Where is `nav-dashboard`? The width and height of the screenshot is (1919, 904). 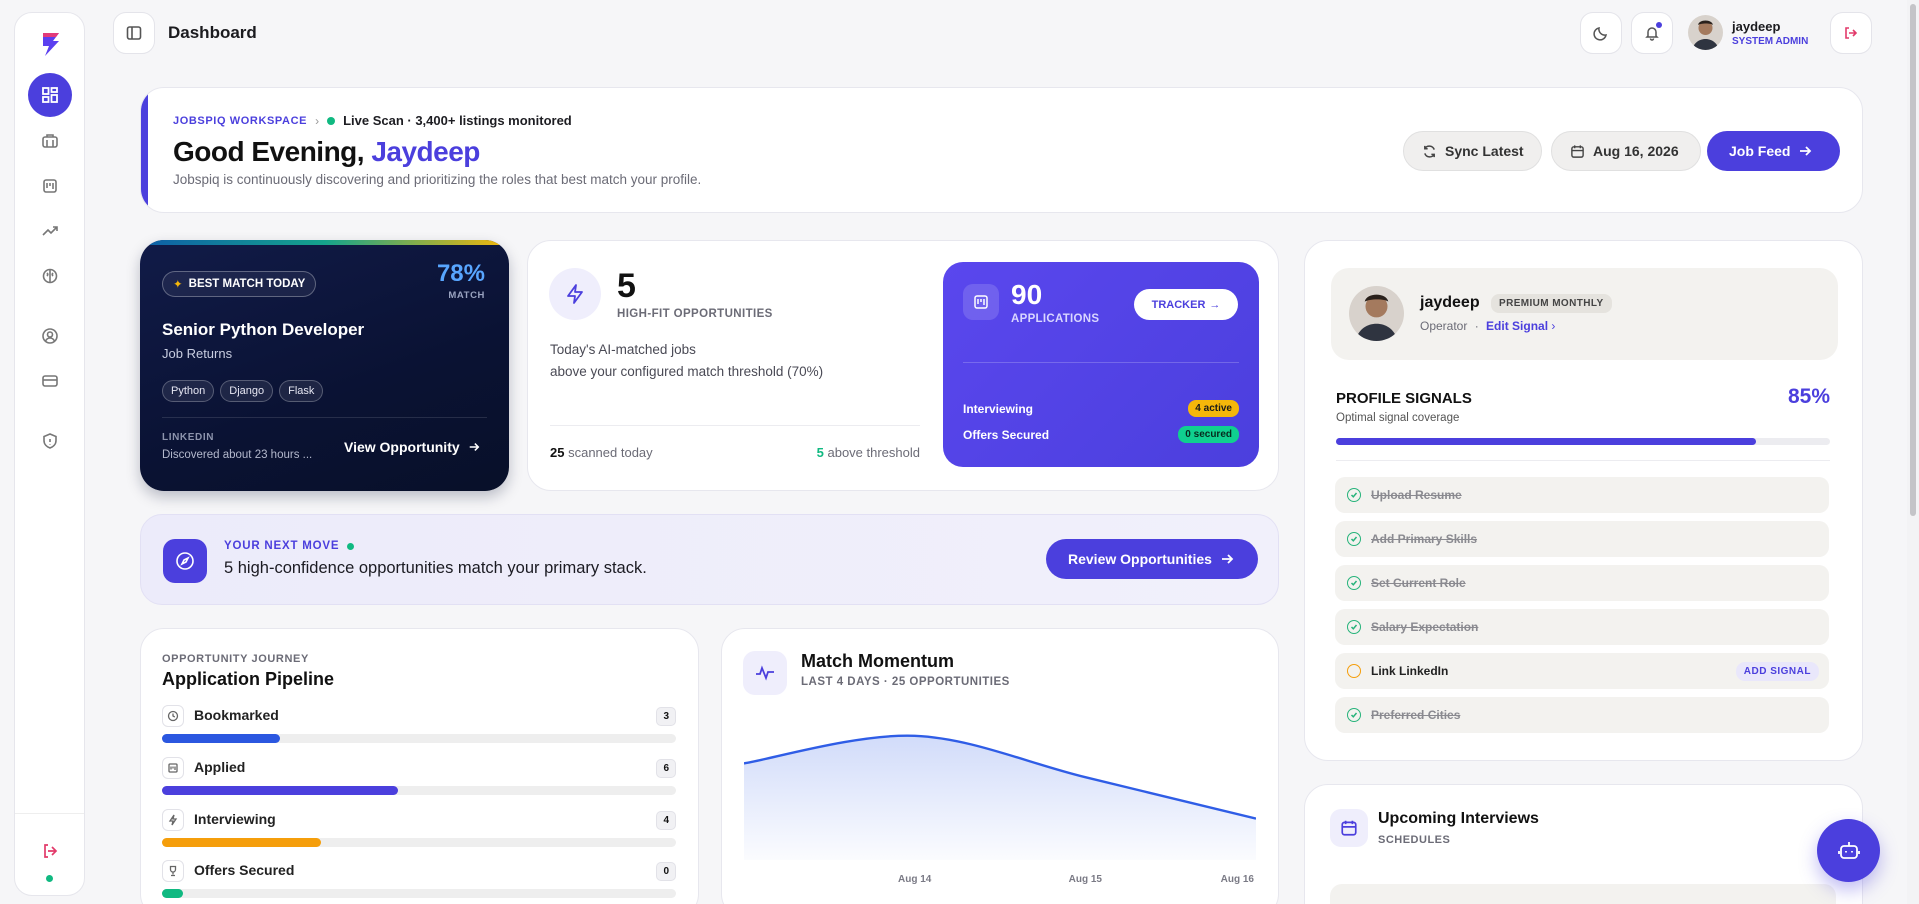
nav-dashboard is located at coordinates (50, 95).